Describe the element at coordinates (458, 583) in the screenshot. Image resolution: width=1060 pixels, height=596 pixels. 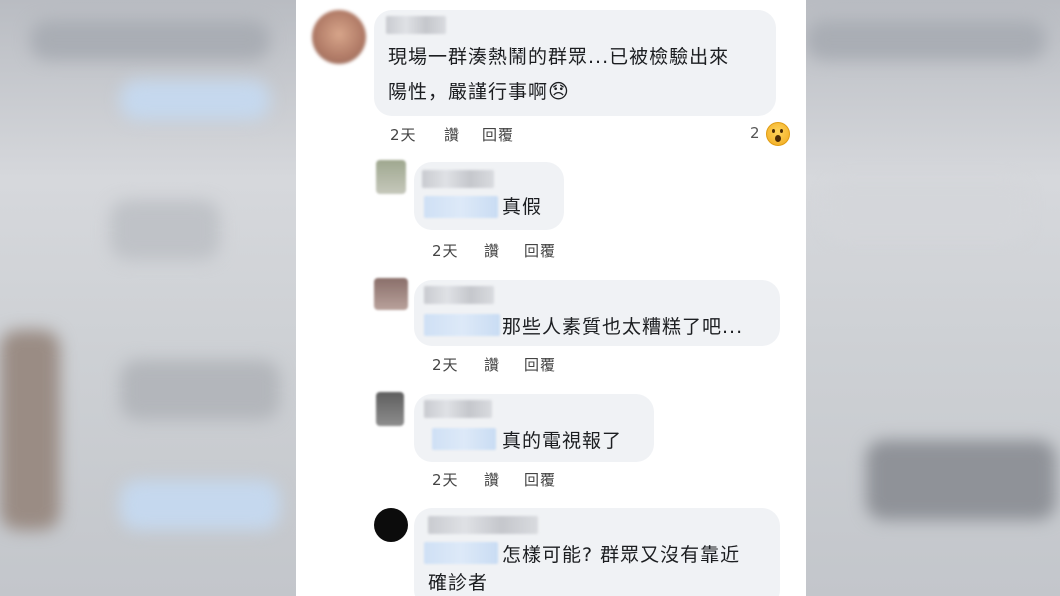
I see `comment-text: 確診者` at that location.